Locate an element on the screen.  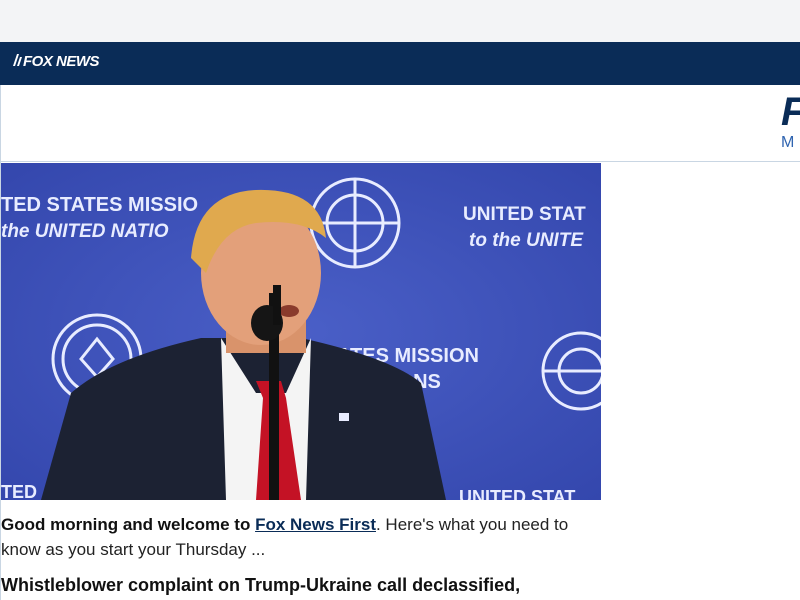
fox-news-logo: FOX NEWS is located at coordinates (56, 61).